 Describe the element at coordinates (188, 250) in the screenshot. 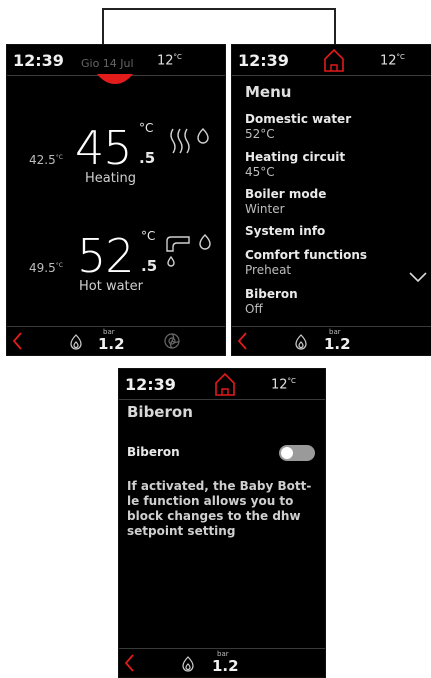

I see `tap-icon` at that location.